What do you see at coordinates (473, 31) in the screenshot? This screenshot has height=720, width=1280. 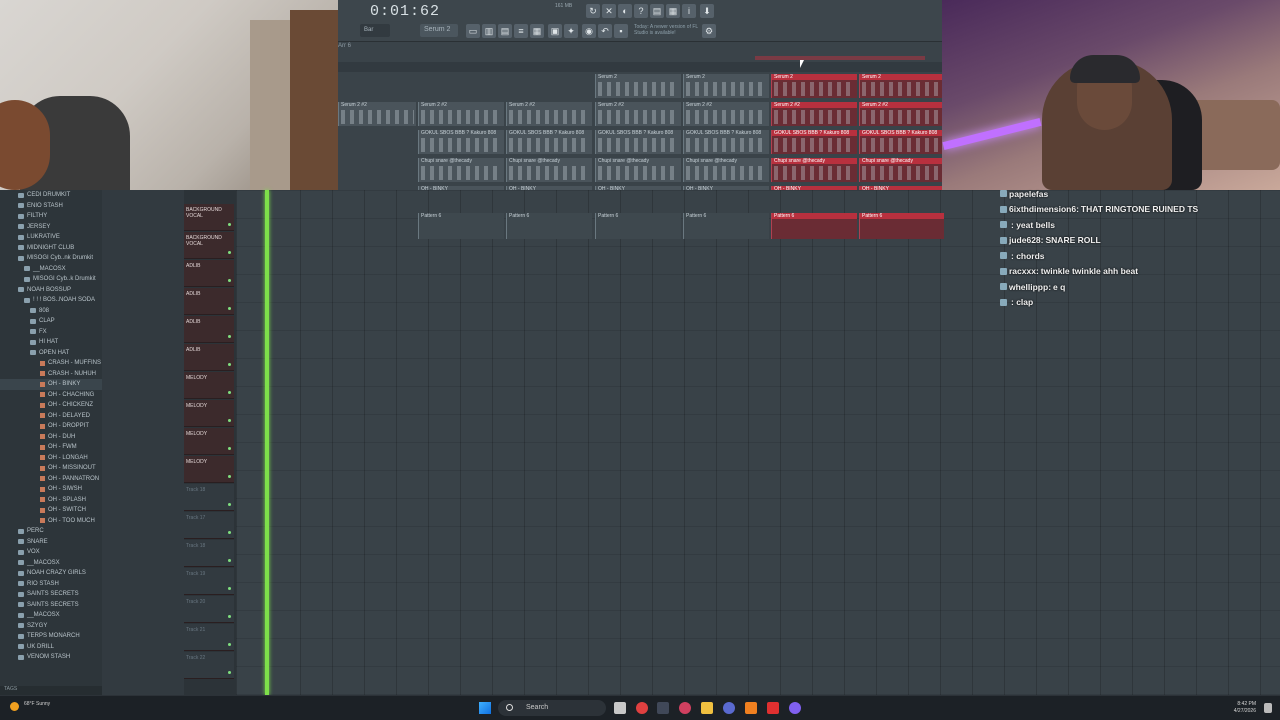 I see `playlist-icon: ▭` at bounding box center [473, 31].